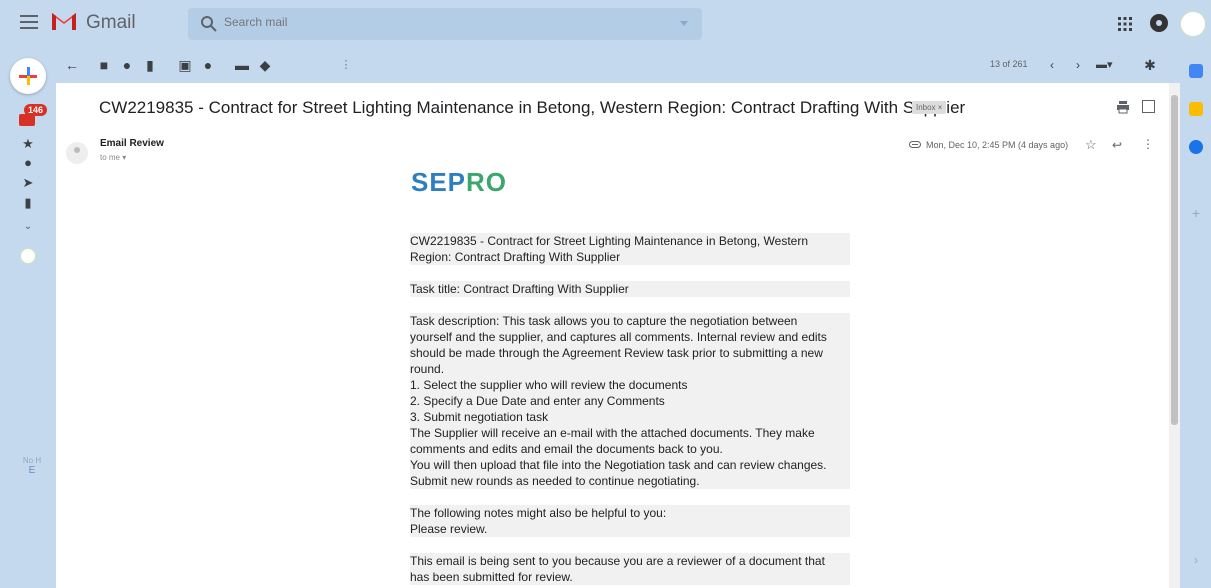 This screenshot has width=1211, height=588. What do you see at coordinates (684, 23) in the screenshot?
I see `search-options-icon` at bounding box center [684, 23].